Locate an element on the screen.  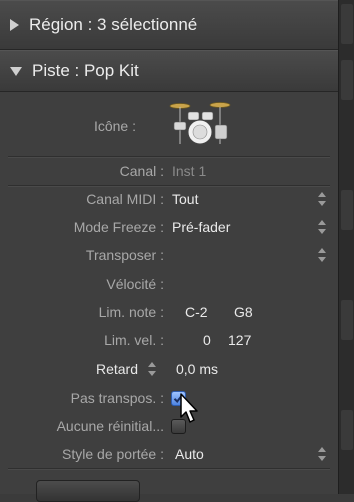
icon-row: Icône : is located at coordinates (169, 125).